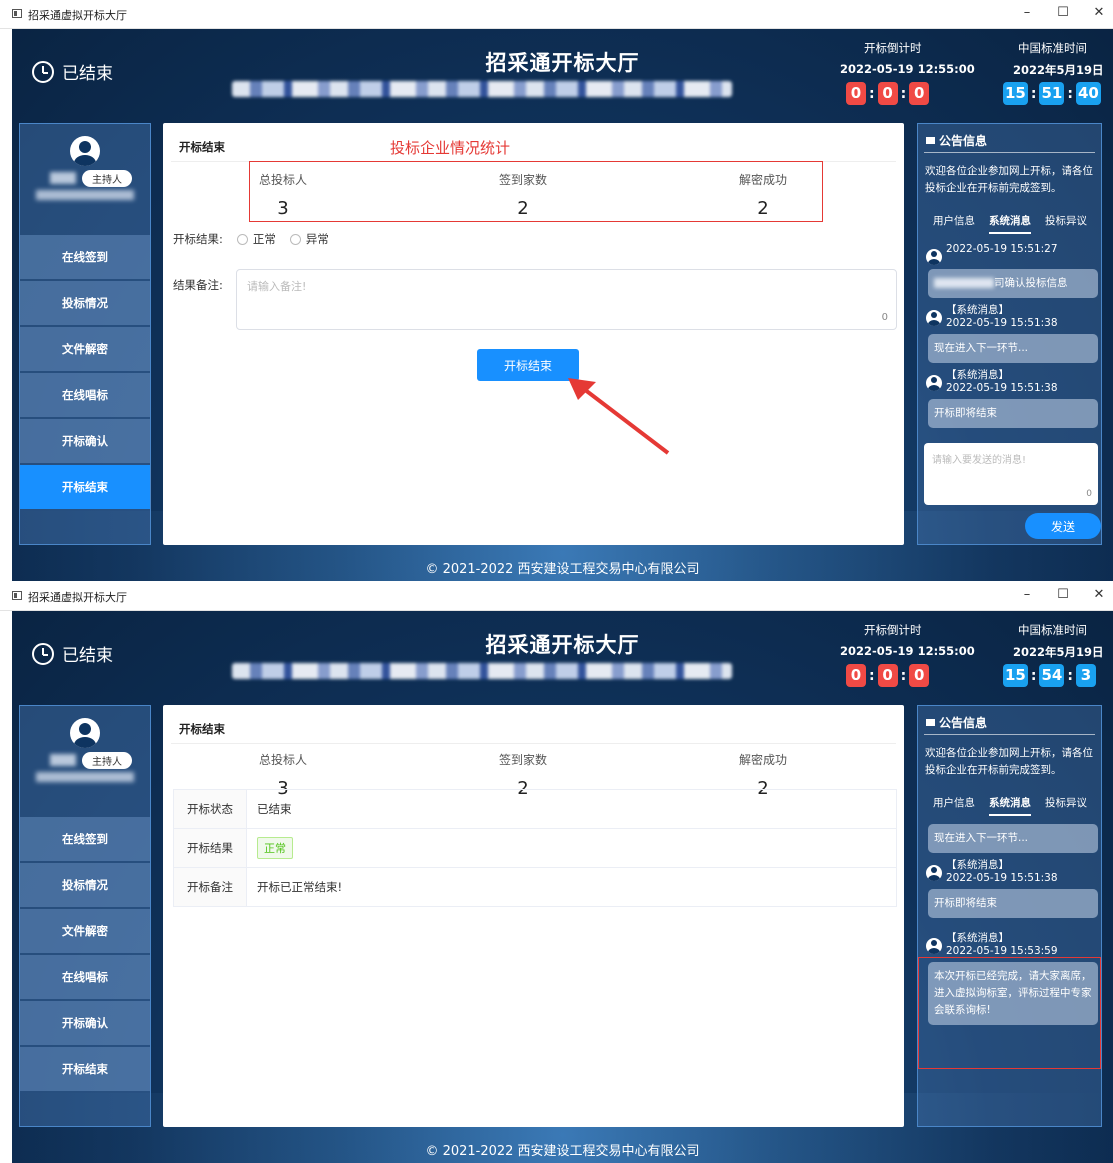  What do you see at coordinates (1013, 283) in the screenshot?
I see `message-bubble: 司确认投标信息` at bounding box center [1013, 283].